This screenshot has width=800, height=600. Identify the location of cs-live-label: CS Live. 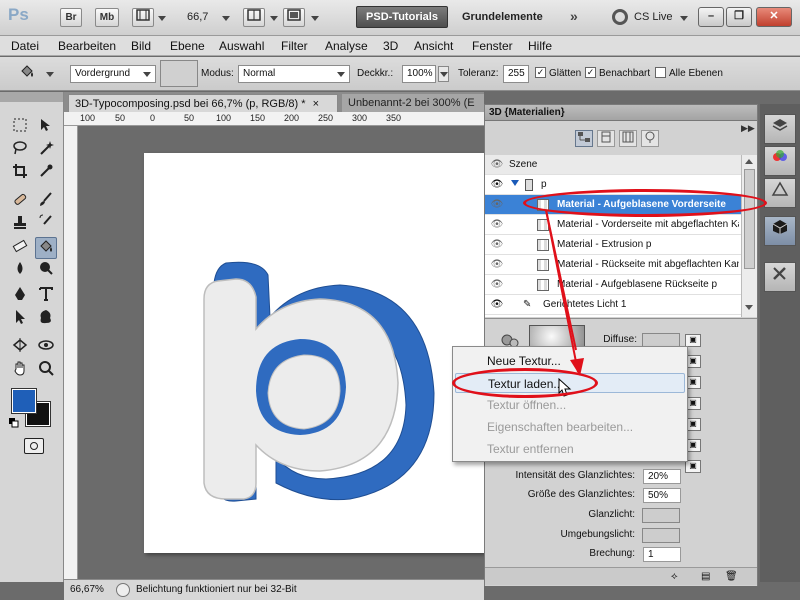
(653, 17).